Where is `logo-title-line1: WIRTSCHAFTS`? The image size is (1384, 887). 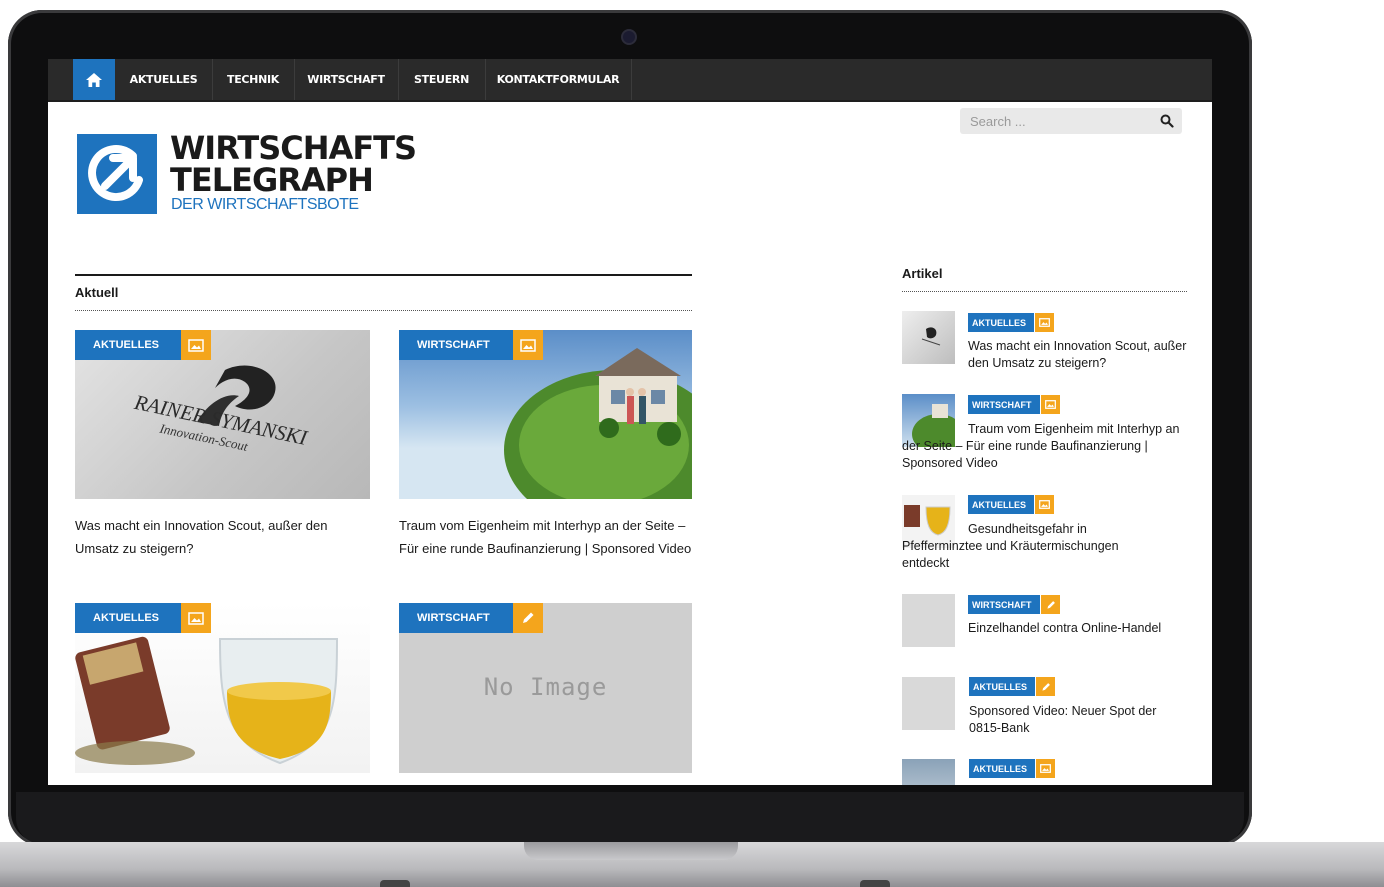
logo-title-line1: WIRTSCHAFTS is located at coordinates (293, 148).